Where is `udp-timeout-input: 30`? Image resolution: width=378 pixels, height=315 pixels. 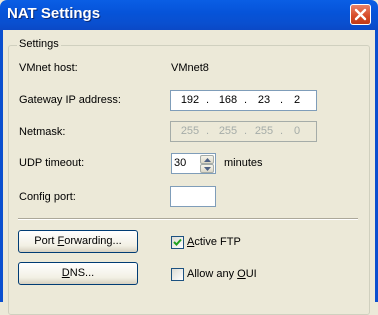 udp-timeout-input: 30 is located at coordinates (185, 163).